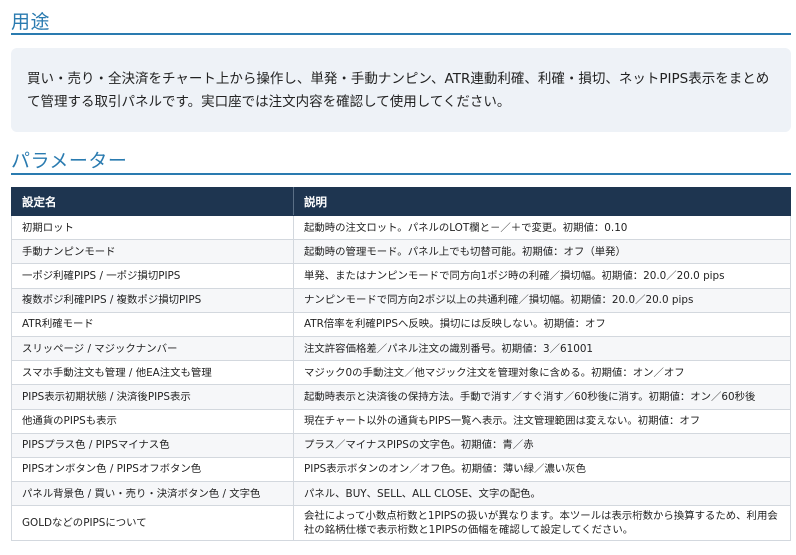  Describe the element at coordinates (401, 34) in the screenshot. I see `usage-heading-rule` at that location.